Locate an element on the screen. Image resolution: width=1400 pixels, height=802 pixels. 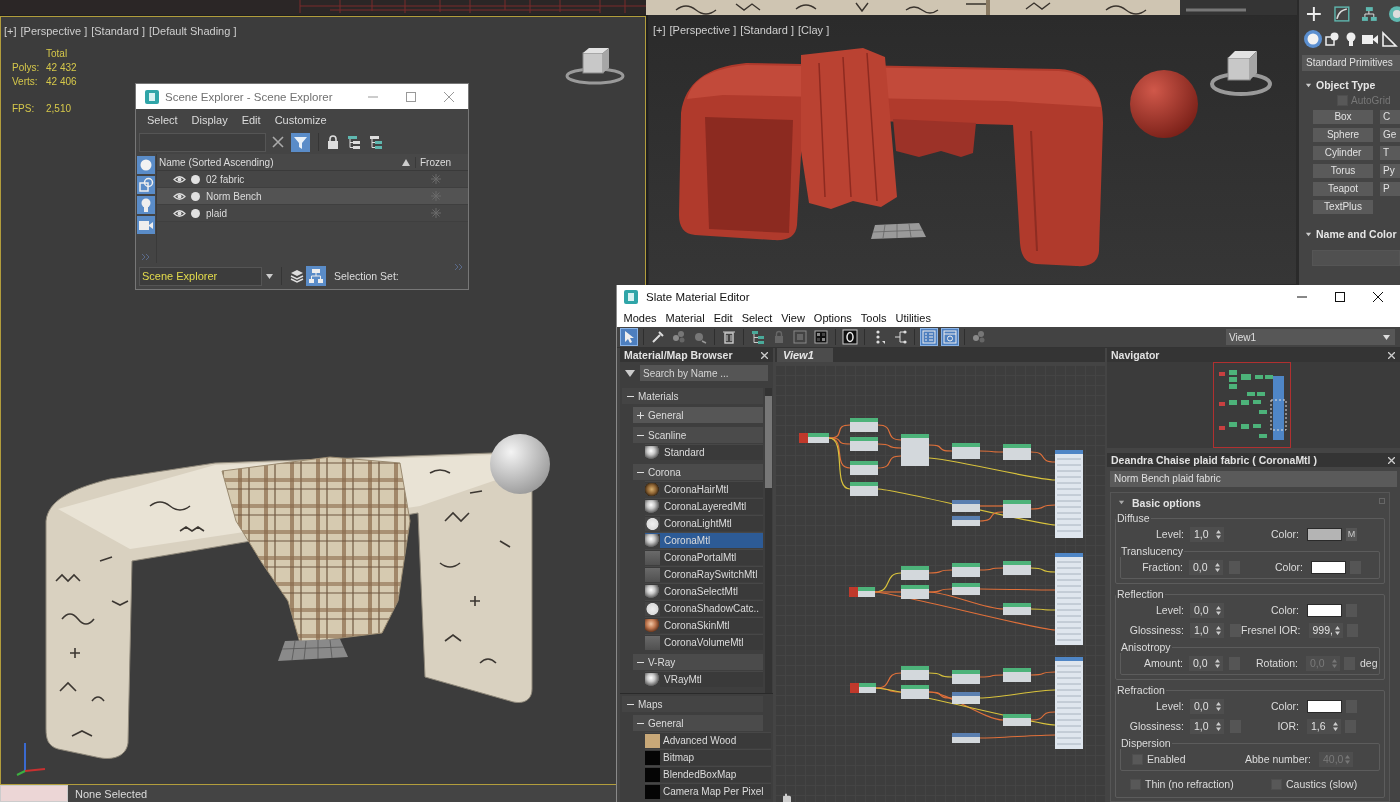
category-header: Materials is located at coordinates (692, 396).